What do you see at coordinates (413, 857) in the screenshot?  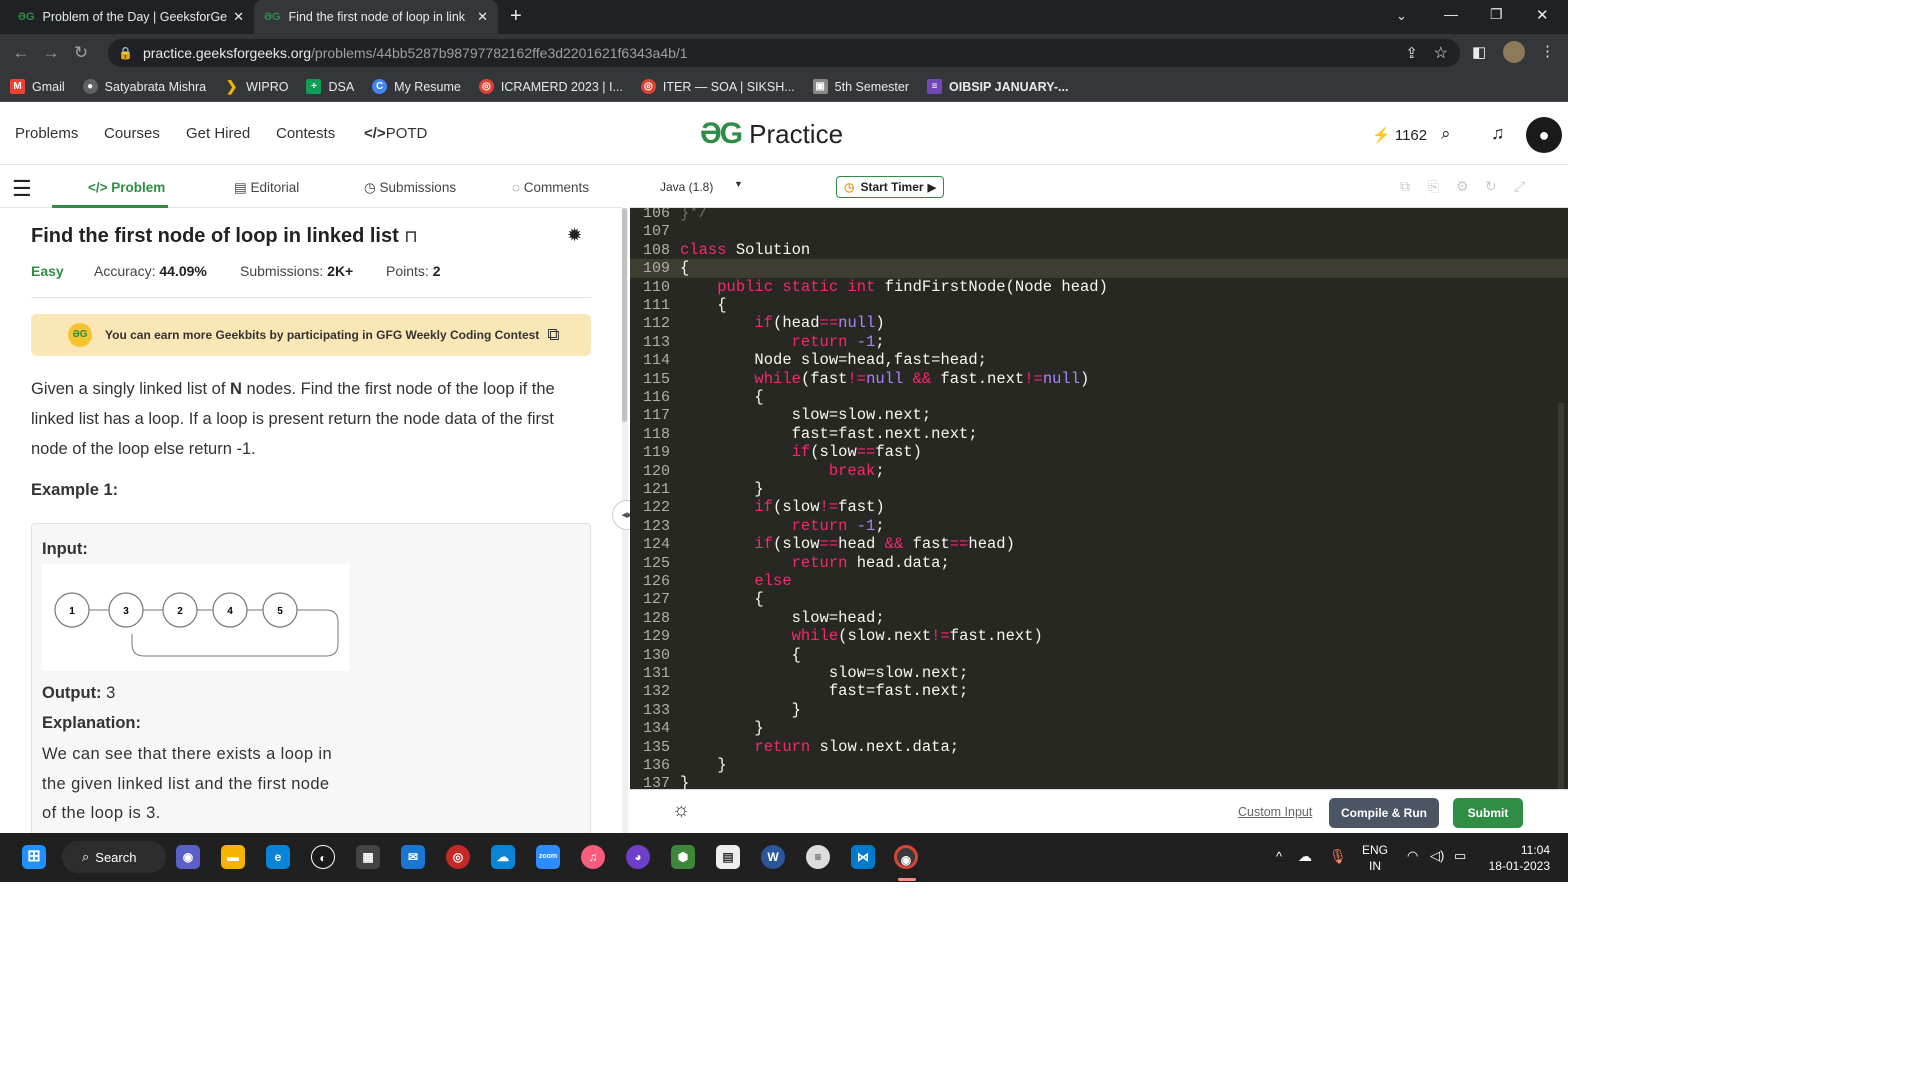 I see `mail-icon: ✉` at bounding box center [413, 857].